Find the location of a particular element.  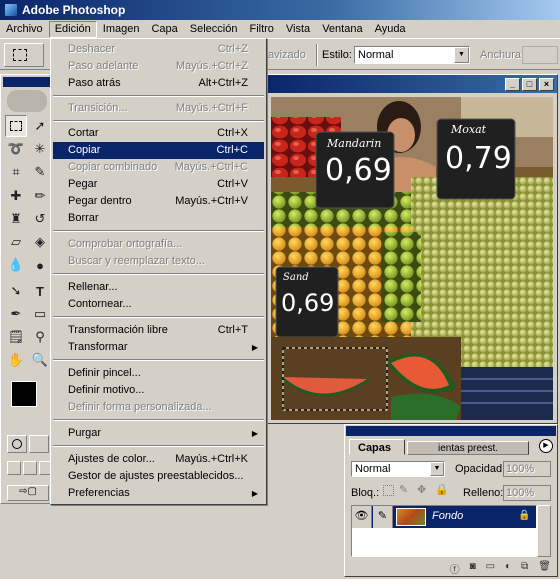

menu-item-transformacion-libre: Transformación libre Ctrl+T is located at coordinates (158, 330).